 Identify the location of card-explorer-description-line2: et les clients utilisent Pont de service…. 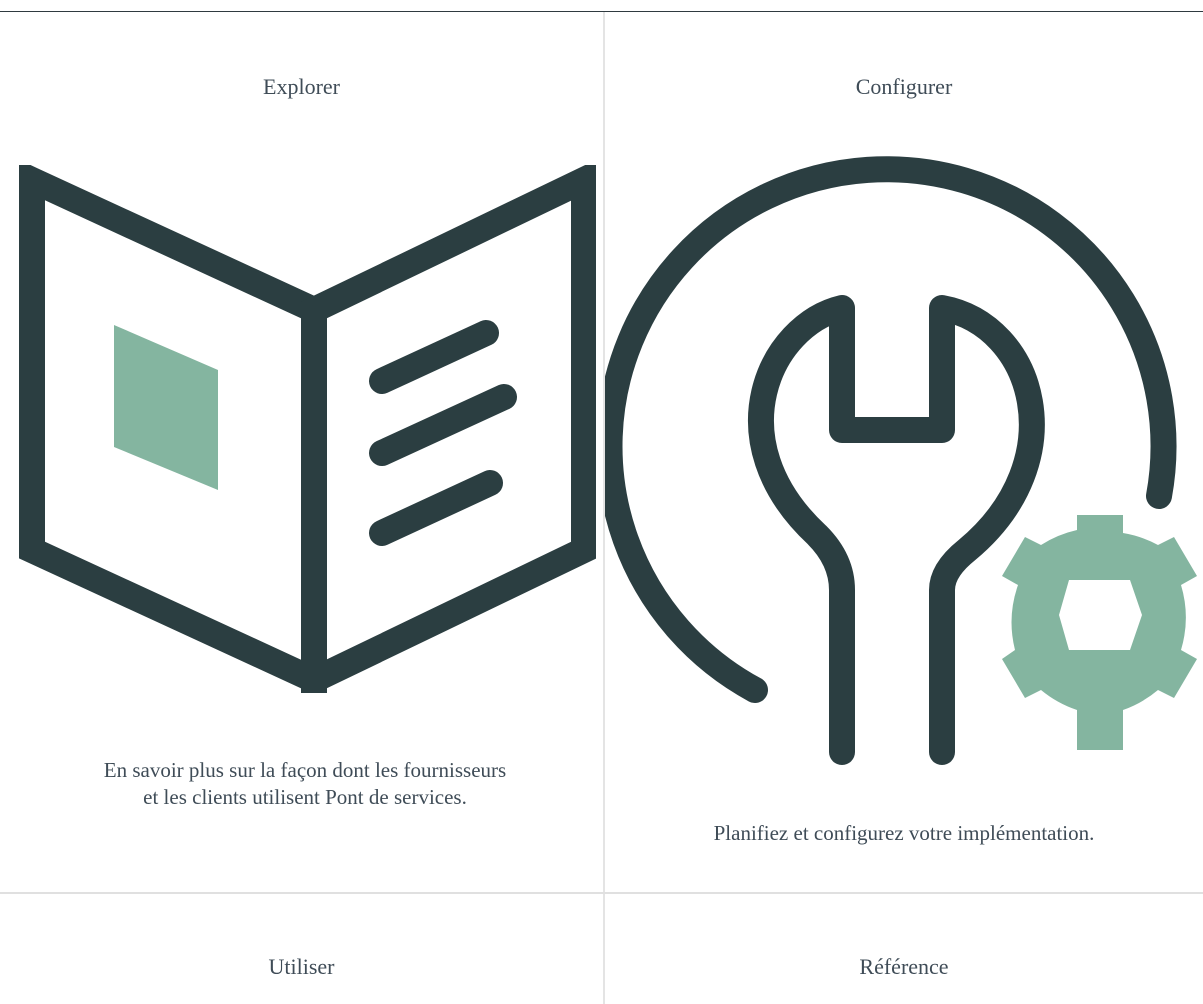
(305, 797).